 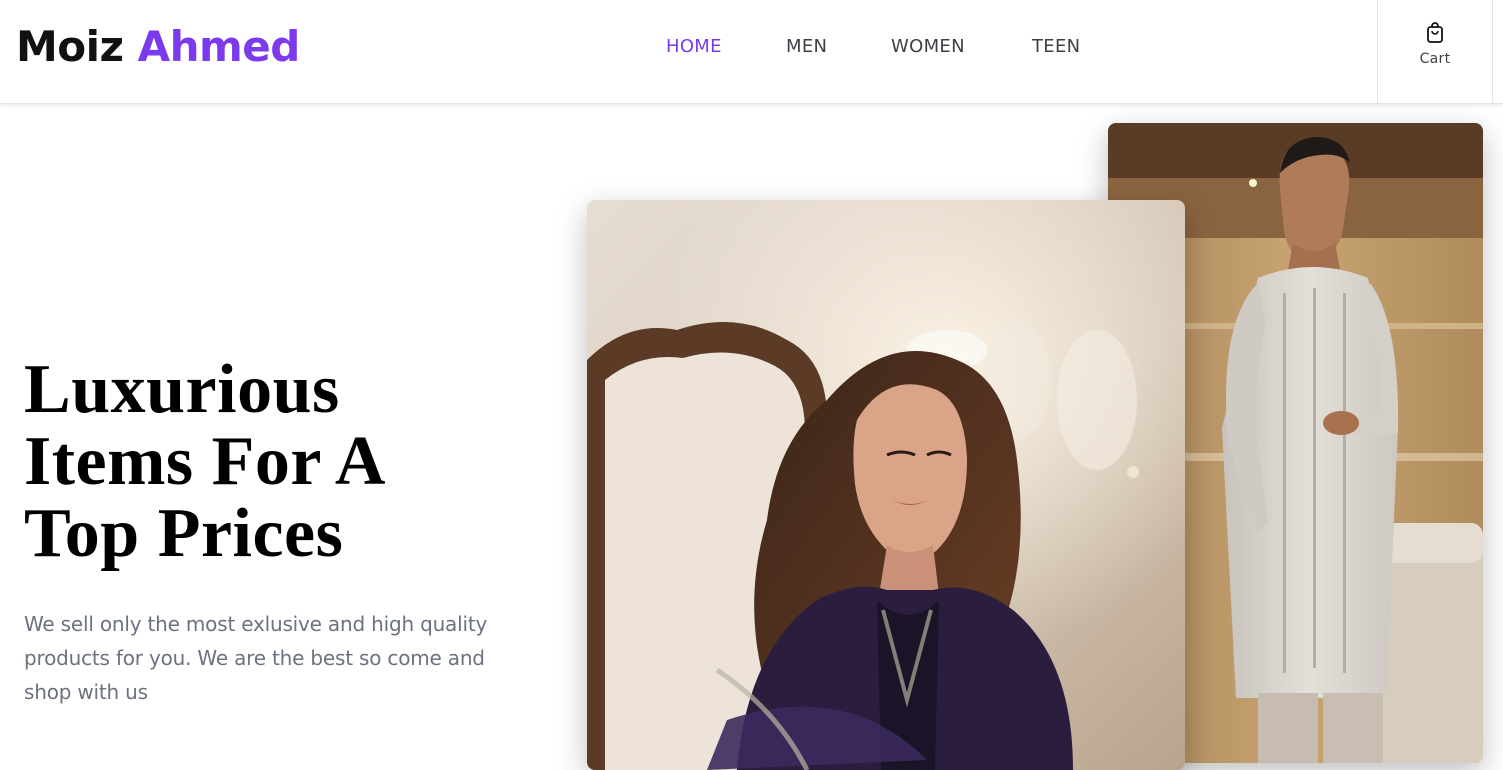 What do you see at coordinates (182, 389) in the screenshot?
I see `hero-title-line-1: Luxurious` at bounding box center [182, 389].